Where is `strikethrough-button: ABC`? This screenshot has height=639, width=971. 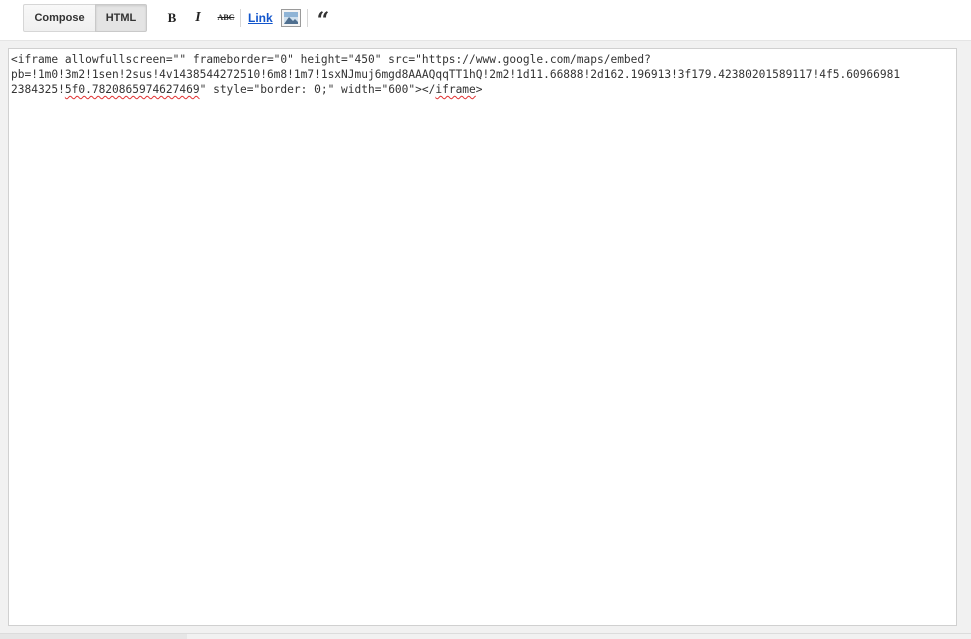
strikethrough-button: ABC is located at coordinates (226, 18).